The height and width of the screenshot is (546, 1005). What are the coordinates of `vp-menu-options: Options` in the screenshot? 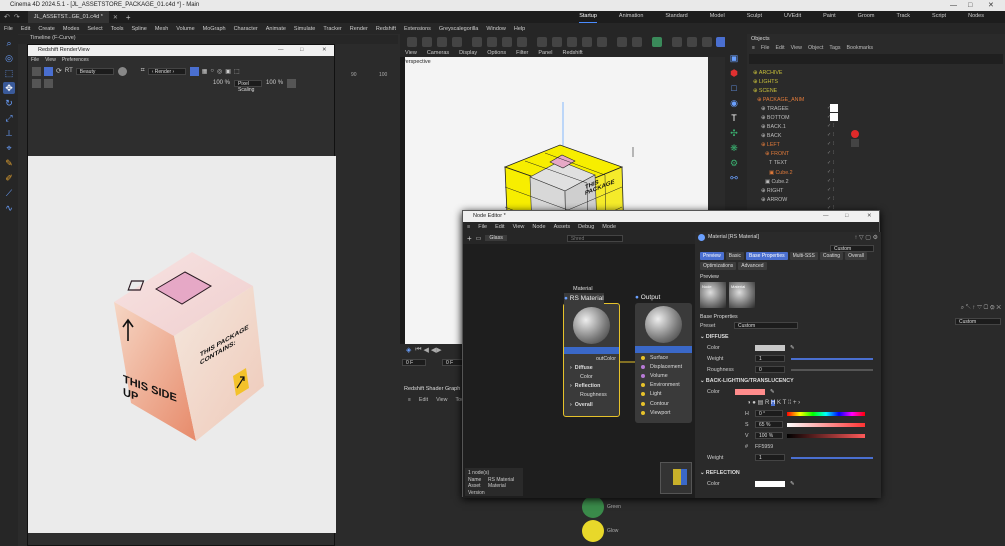 It's located at (496, 53).